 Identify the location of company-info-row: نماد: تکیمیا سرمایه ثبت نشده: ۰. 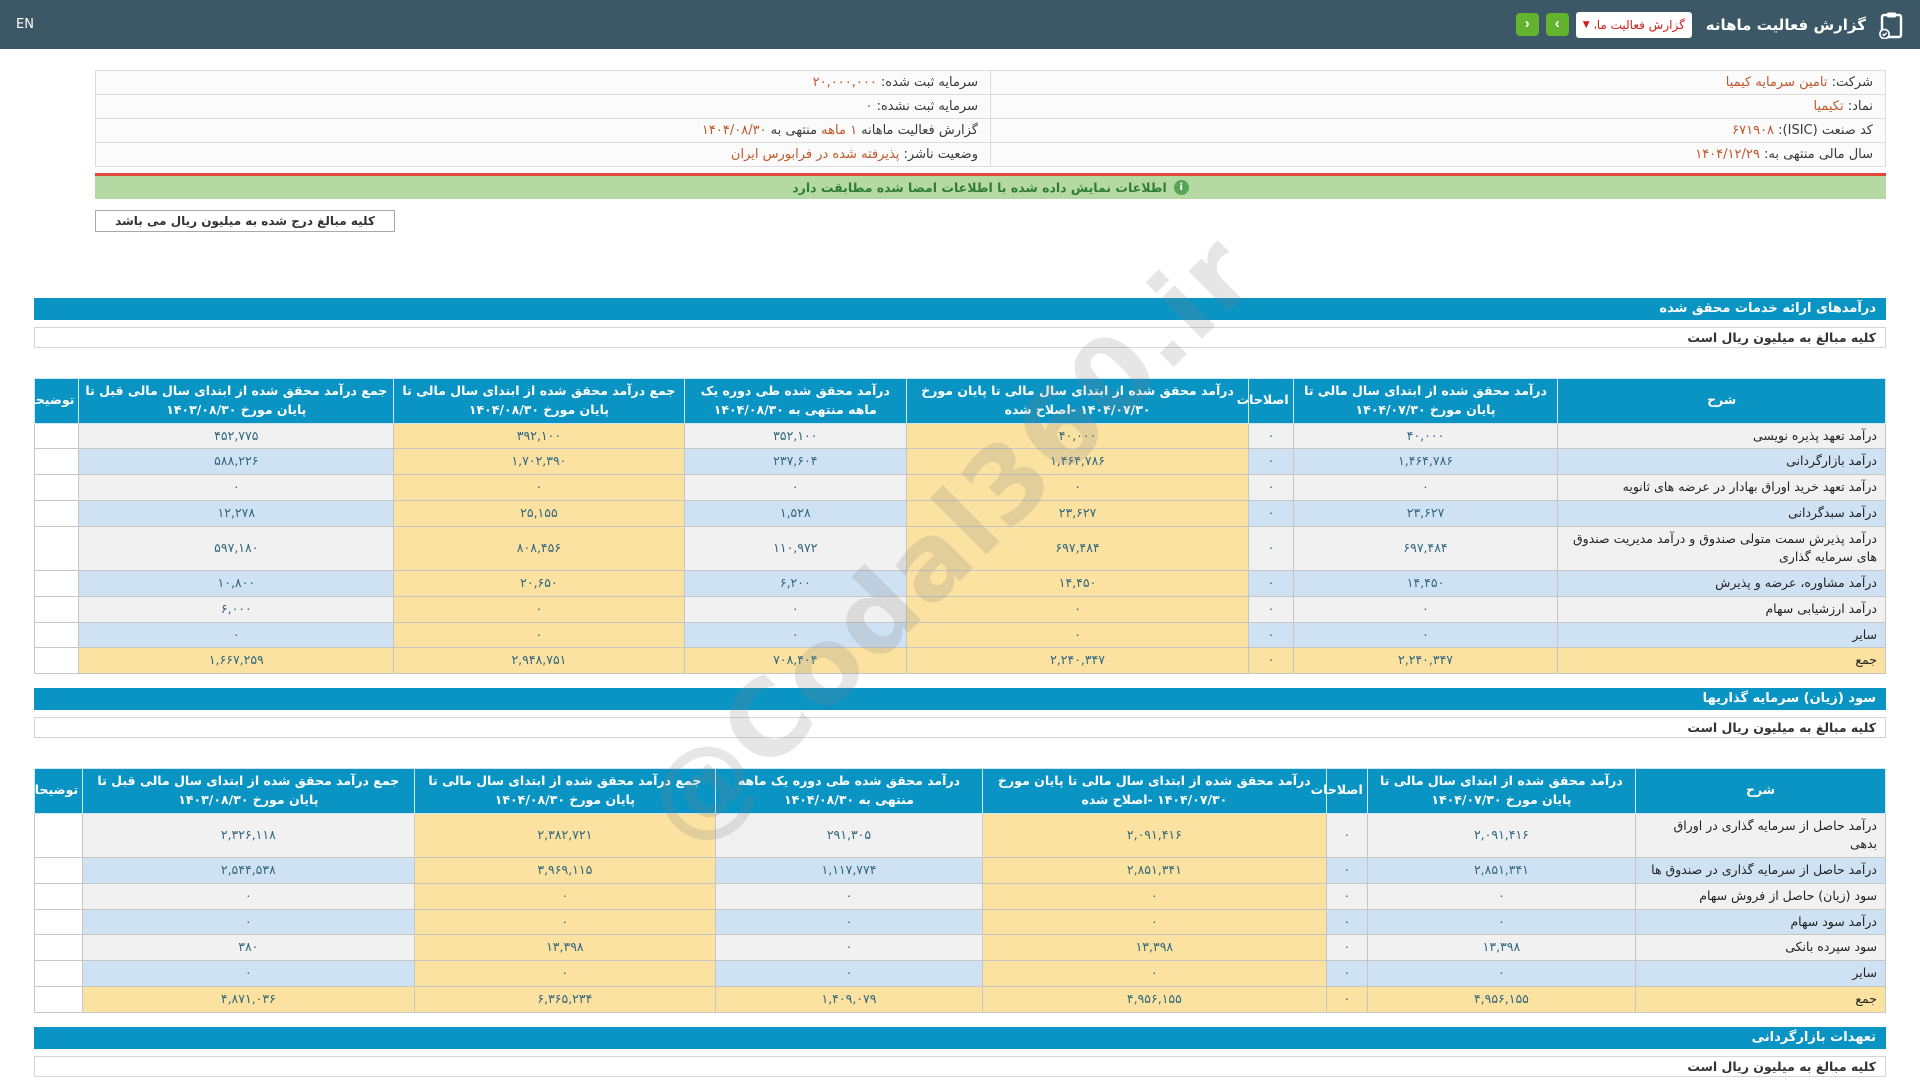
(990, 106).